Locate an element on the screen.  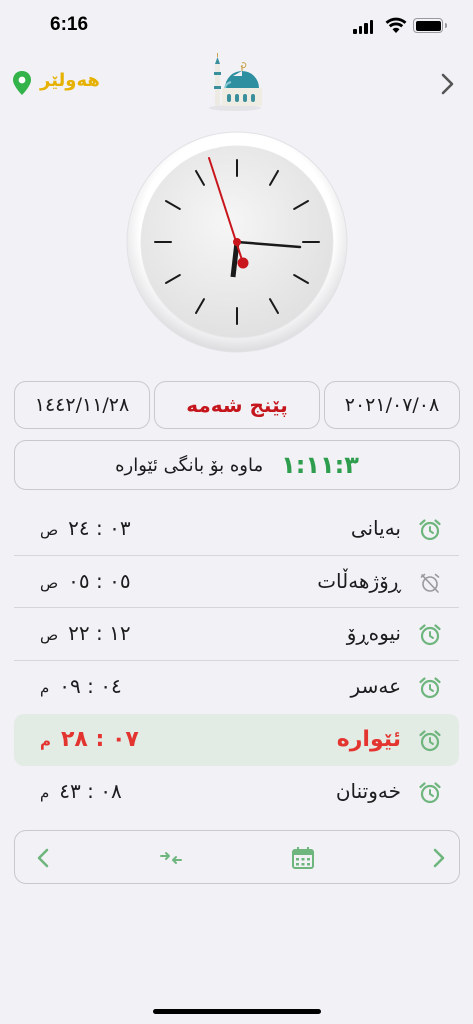
prayer-row: م ٠٨ : ٤٣ خەوتنان is located at coordinates (236, 792).